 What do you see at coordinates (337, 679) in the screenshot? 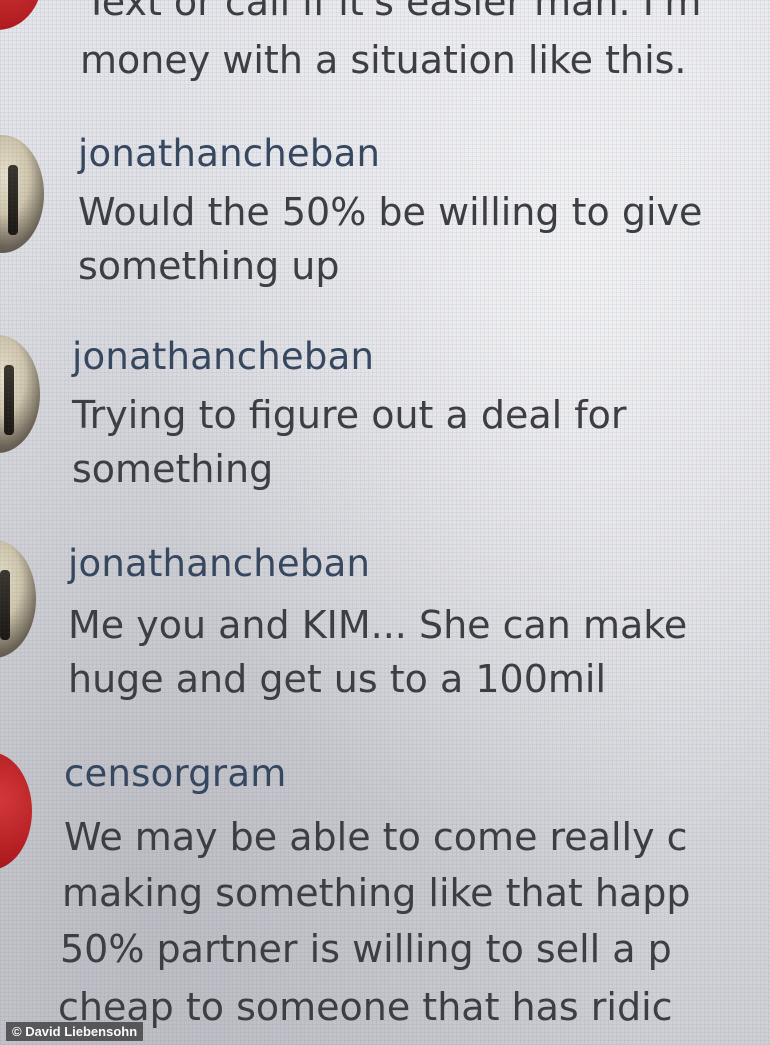
I see `comment-text: huge and get us to a 100mil` at bounding box center [337, 679].